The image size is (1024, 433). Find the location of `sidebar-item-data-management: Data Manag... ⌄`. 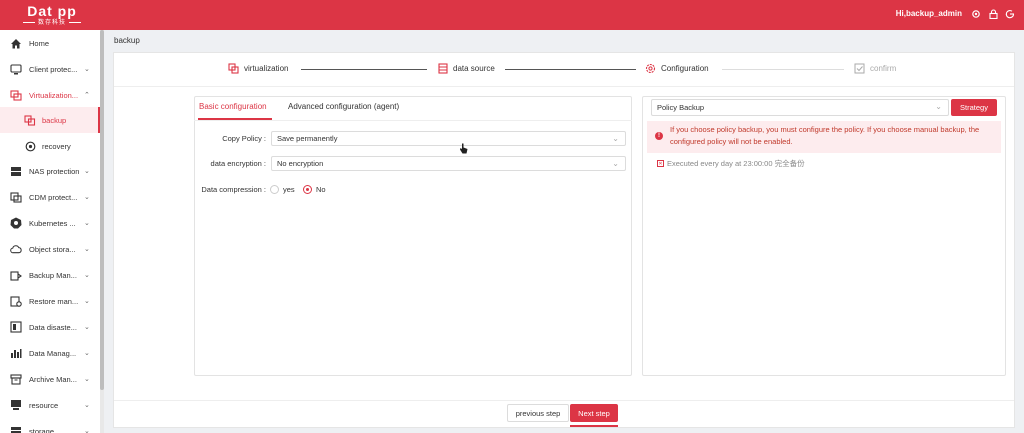

sidebar-item-data-management: Data Manag... ⌄ is located at coordinates (50, 353).